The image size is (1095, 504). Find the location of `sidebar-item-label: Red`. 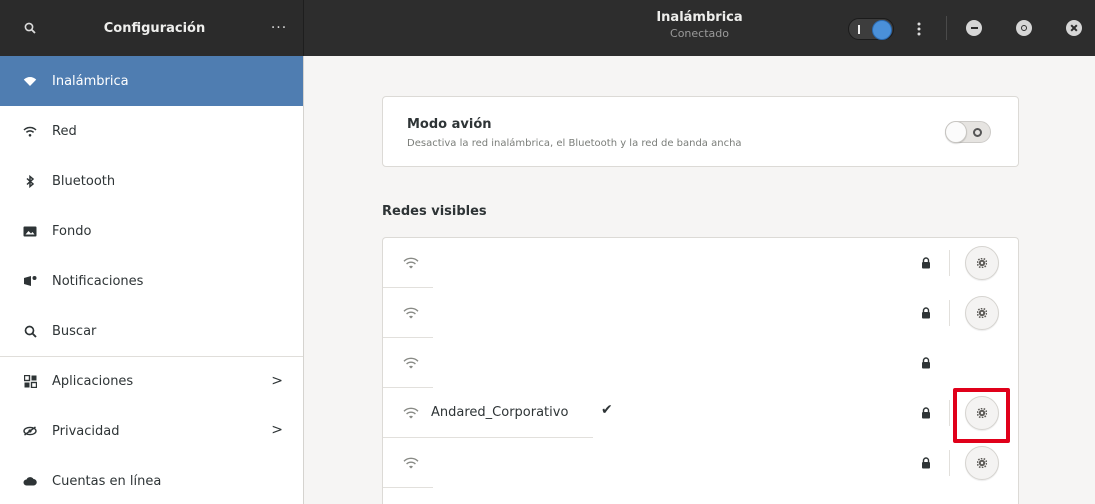

sidebar-item-label: Red is located at coordinates (64, 131).